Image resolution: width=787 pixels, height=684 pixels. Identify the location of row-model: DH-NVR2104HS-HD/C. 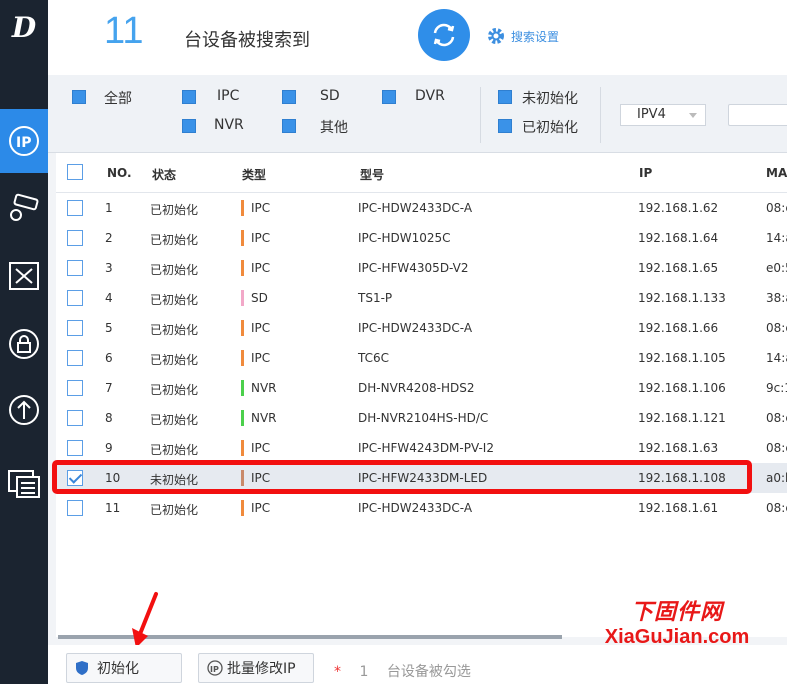
(423, 418).